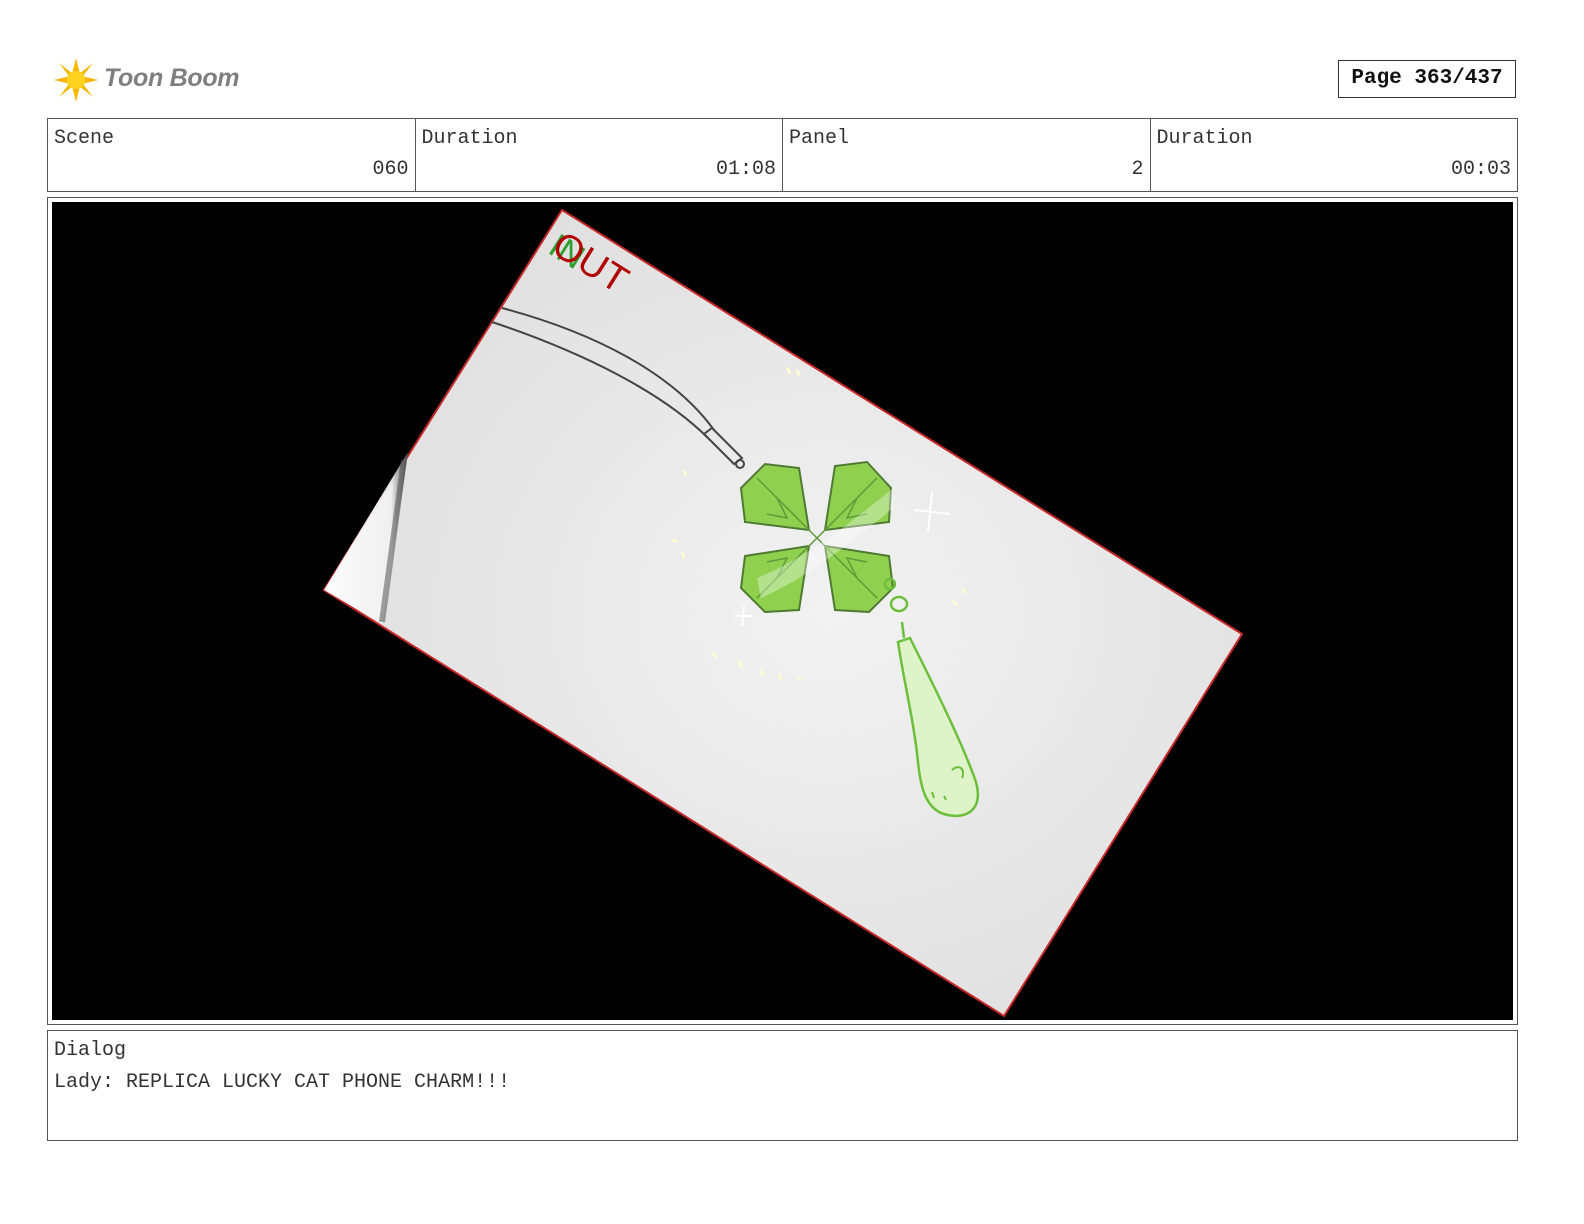 Image resolution: width=1584 pixels, height=1224 pixels. I want to click on scene-duration-value: 01:08, so click(745, 169).